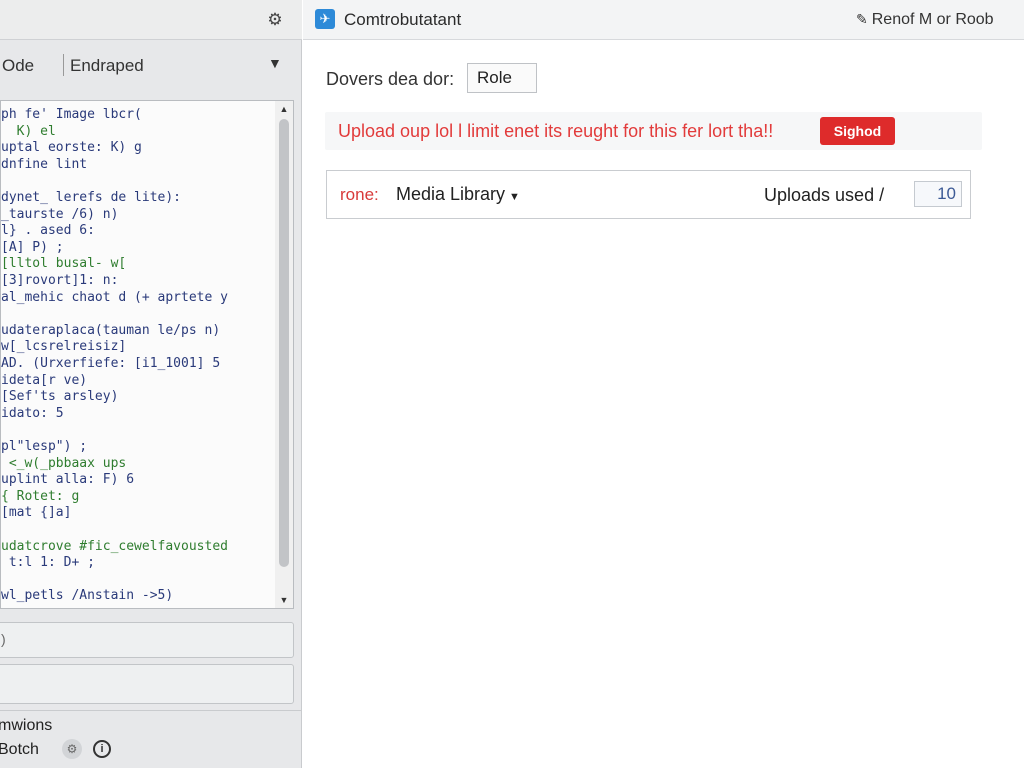  What do you see at coordinates (64, 347) in the screenshot?
I see `code-line: w[_lcsrelreisiz]` at bounding box center [64, 347].